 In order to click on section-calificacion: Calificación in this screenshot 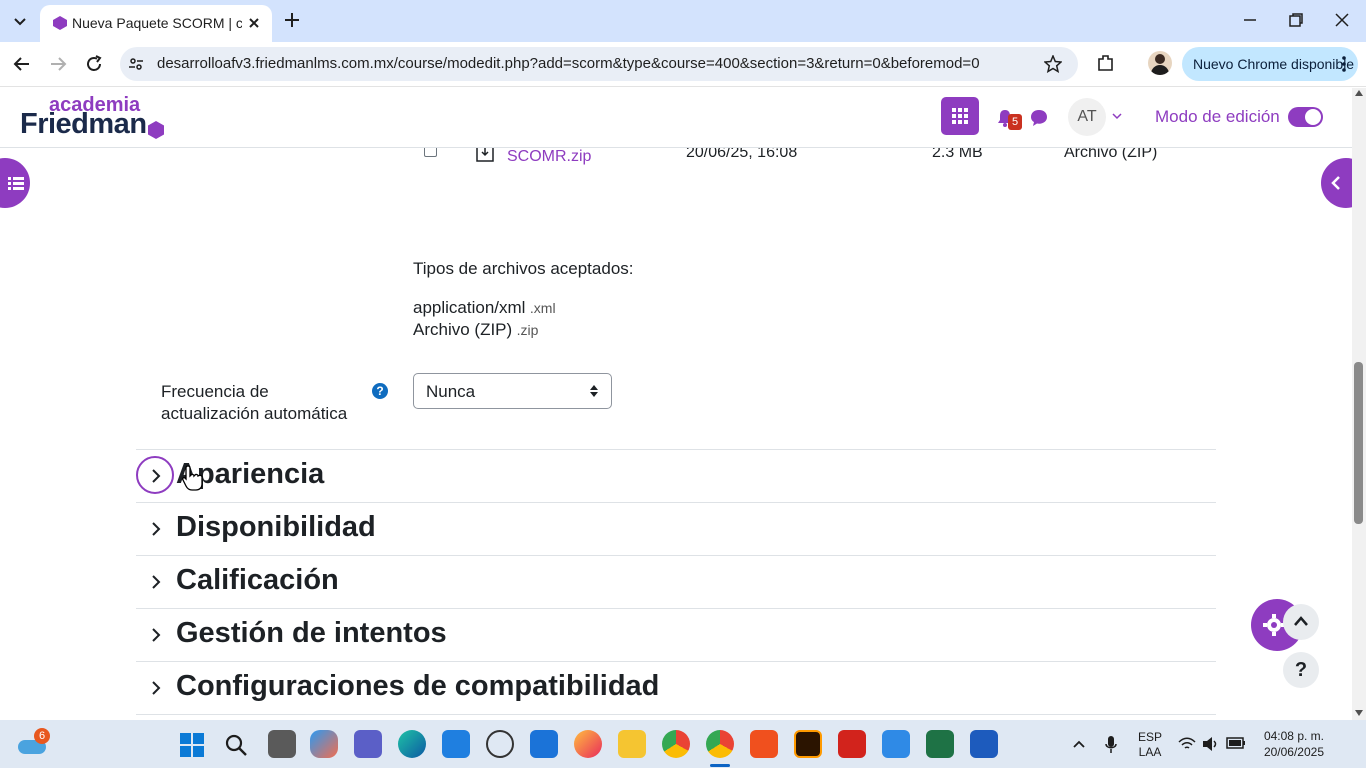, I will do `click(676, 581)`.